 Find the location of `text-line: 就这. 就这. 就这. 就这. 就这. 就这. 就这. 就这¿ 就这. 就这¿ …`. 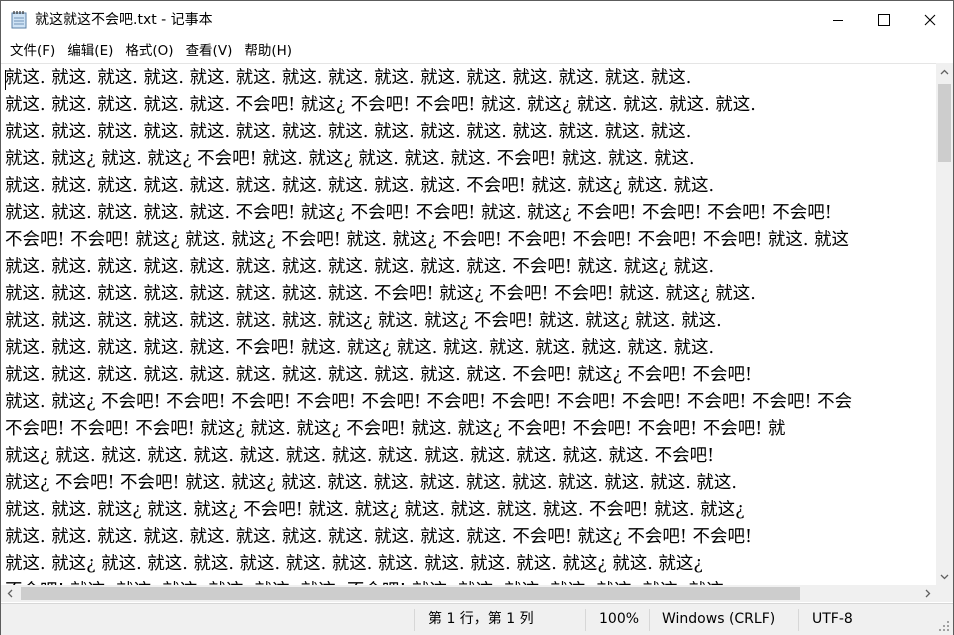

text-line: 就这. 就这. 就这. 就这. 就这. 就这. 就这. 就这¿ 就这. 就这¿ … is located at coordinates (363, 321).